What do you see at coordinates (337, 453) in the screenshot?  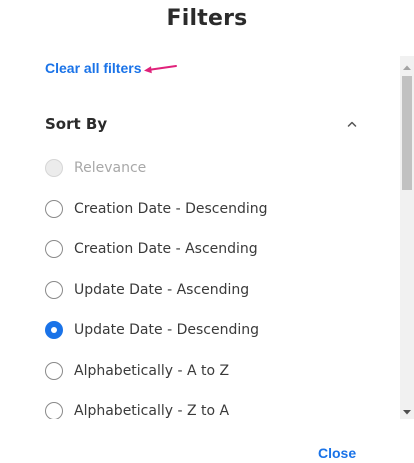 I see `close-button: Close` at bounding box center [337, 453].